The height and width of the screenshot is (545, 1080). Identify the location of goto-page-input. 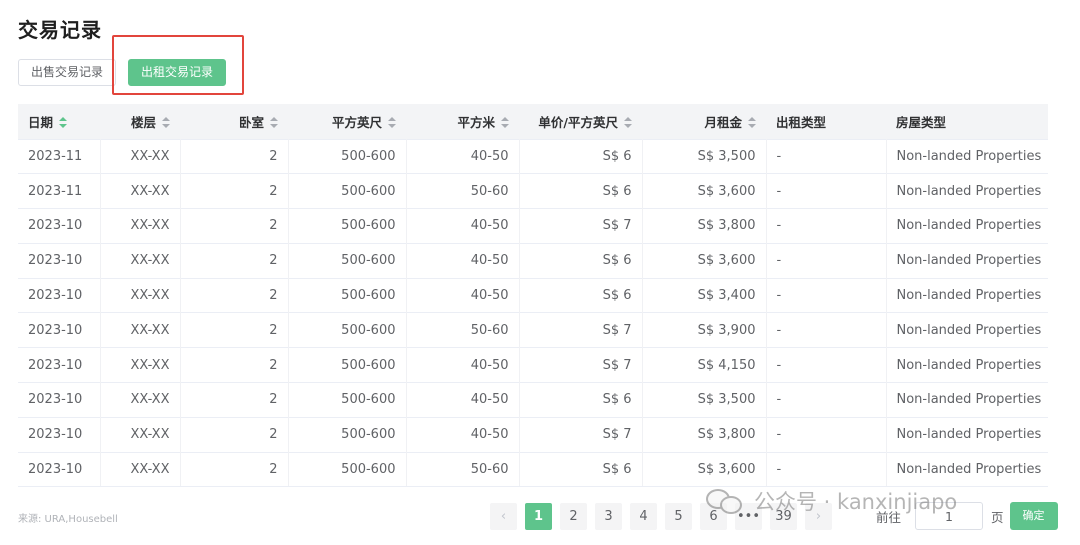
(949, 516).